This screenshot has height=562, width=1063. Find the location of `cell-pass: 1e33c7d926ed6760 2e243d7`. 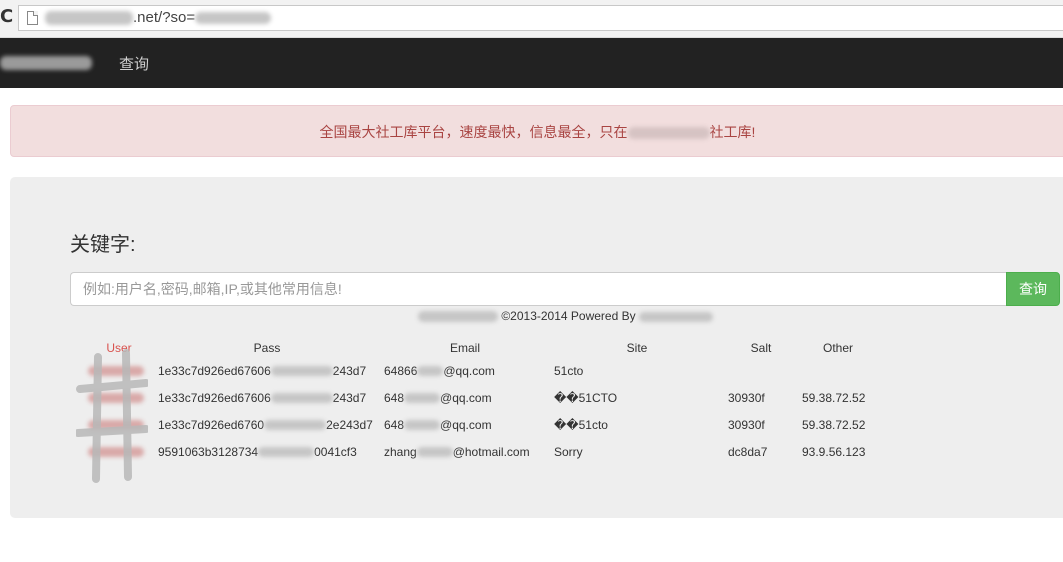

cell-pass: 1e33c7d926ed6760 2e243d7 is located at coordinates (265, 424).